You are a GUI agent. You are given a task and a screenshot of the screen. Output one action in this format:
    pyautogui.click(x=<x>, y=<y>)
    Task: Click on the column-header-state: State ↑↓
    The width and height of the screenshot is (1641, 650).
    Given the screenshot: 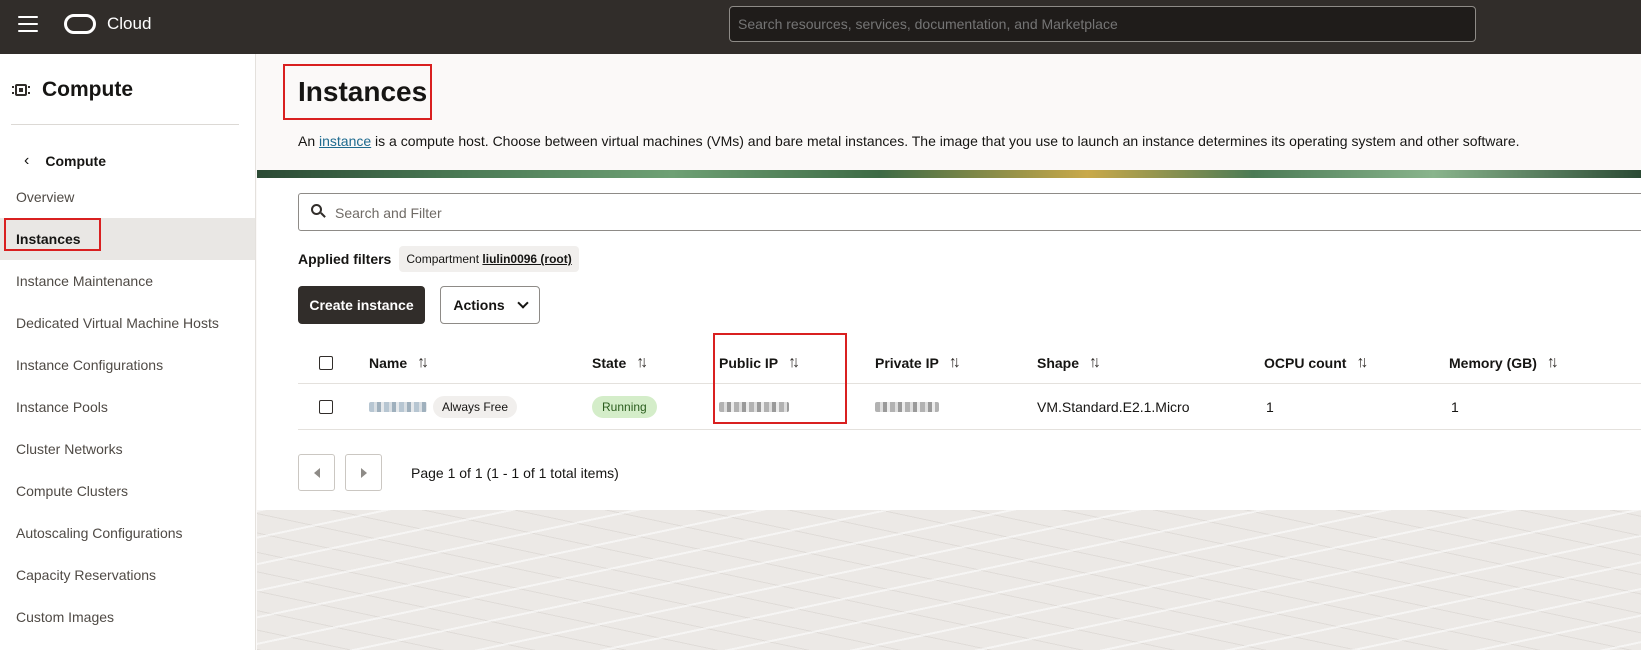 What is the action you would take?
    pyautogui.click(x=620, y=362)
    